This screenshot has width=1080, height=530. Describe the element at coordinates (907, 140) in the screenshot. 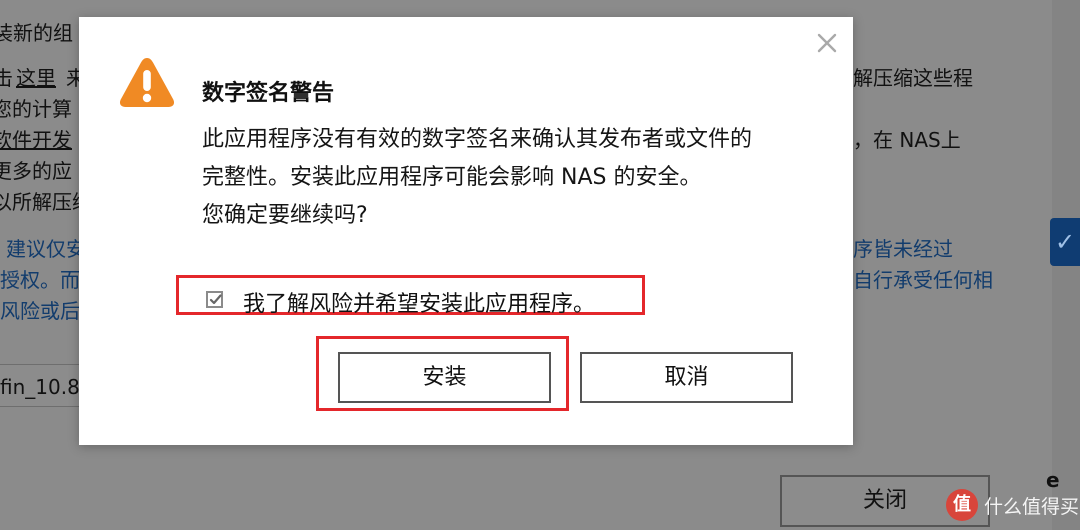

I see `bg-text-right-nas: ，在 NAS上` at that location.